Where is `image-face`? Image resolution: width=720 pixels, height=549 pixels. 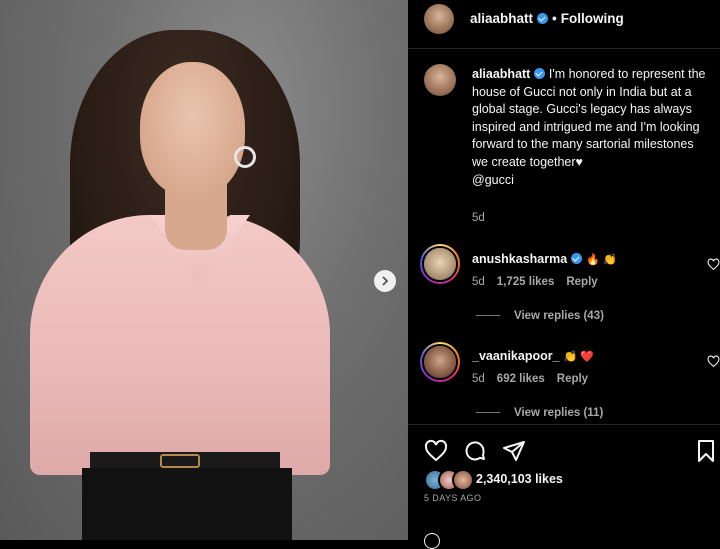 image-face is located at coordinates (192, 129).